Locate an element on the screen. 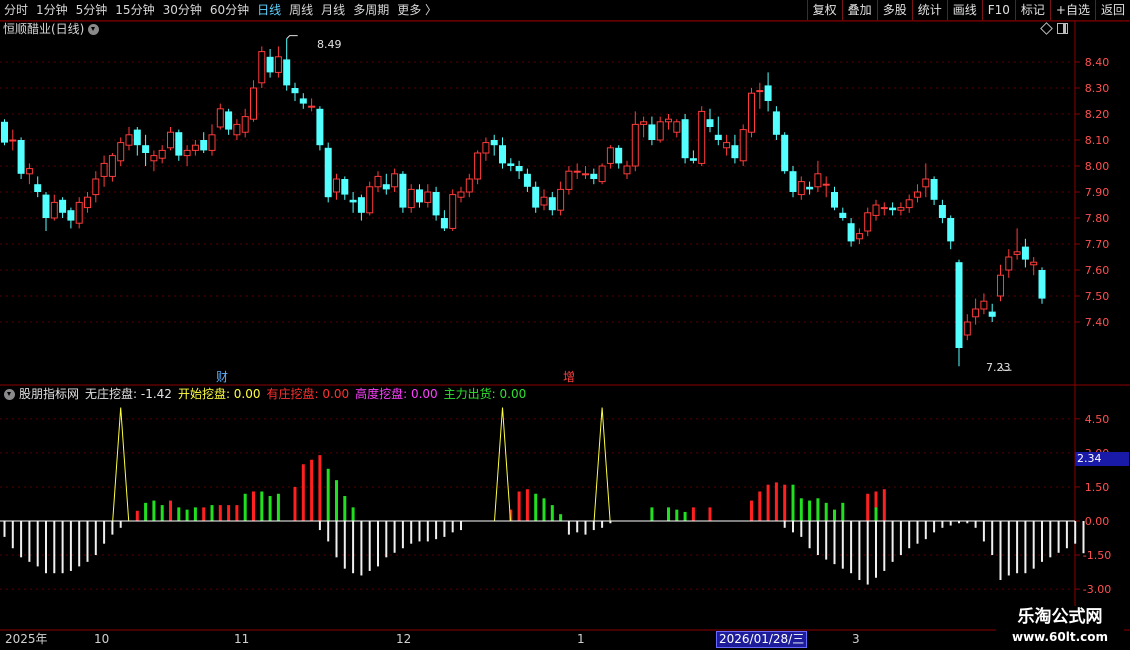 This screenshot has width=1130, height=650. indicator-dropdown-icon is located at coordinates (9, 394).